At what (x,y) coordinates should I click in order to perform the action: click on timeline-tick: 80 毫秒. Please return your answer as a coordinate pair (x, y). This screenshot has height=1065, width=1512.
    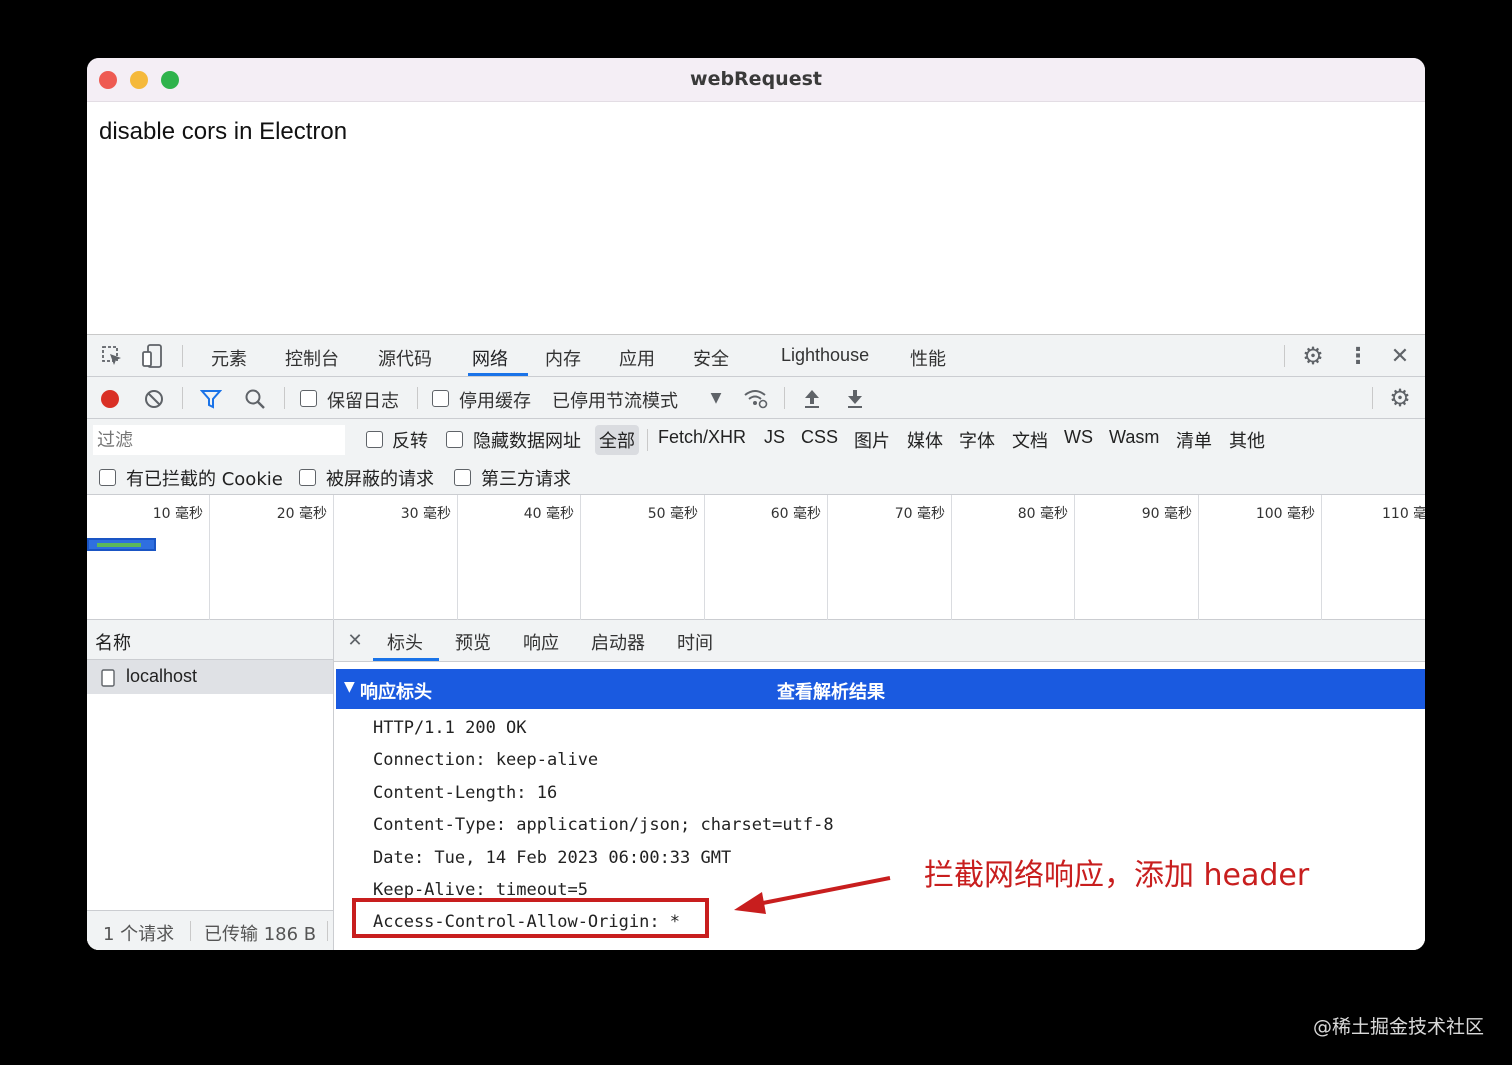
    Looking at the image, I should click on (1013, 557).